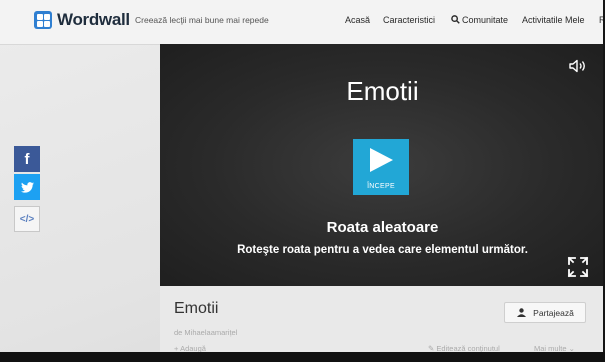 The height and width of the screenshot is (362, 605). Describe the element at coordinates (409, 20) in the screenshot. I see `nav-features: Caracteristici` at that location.